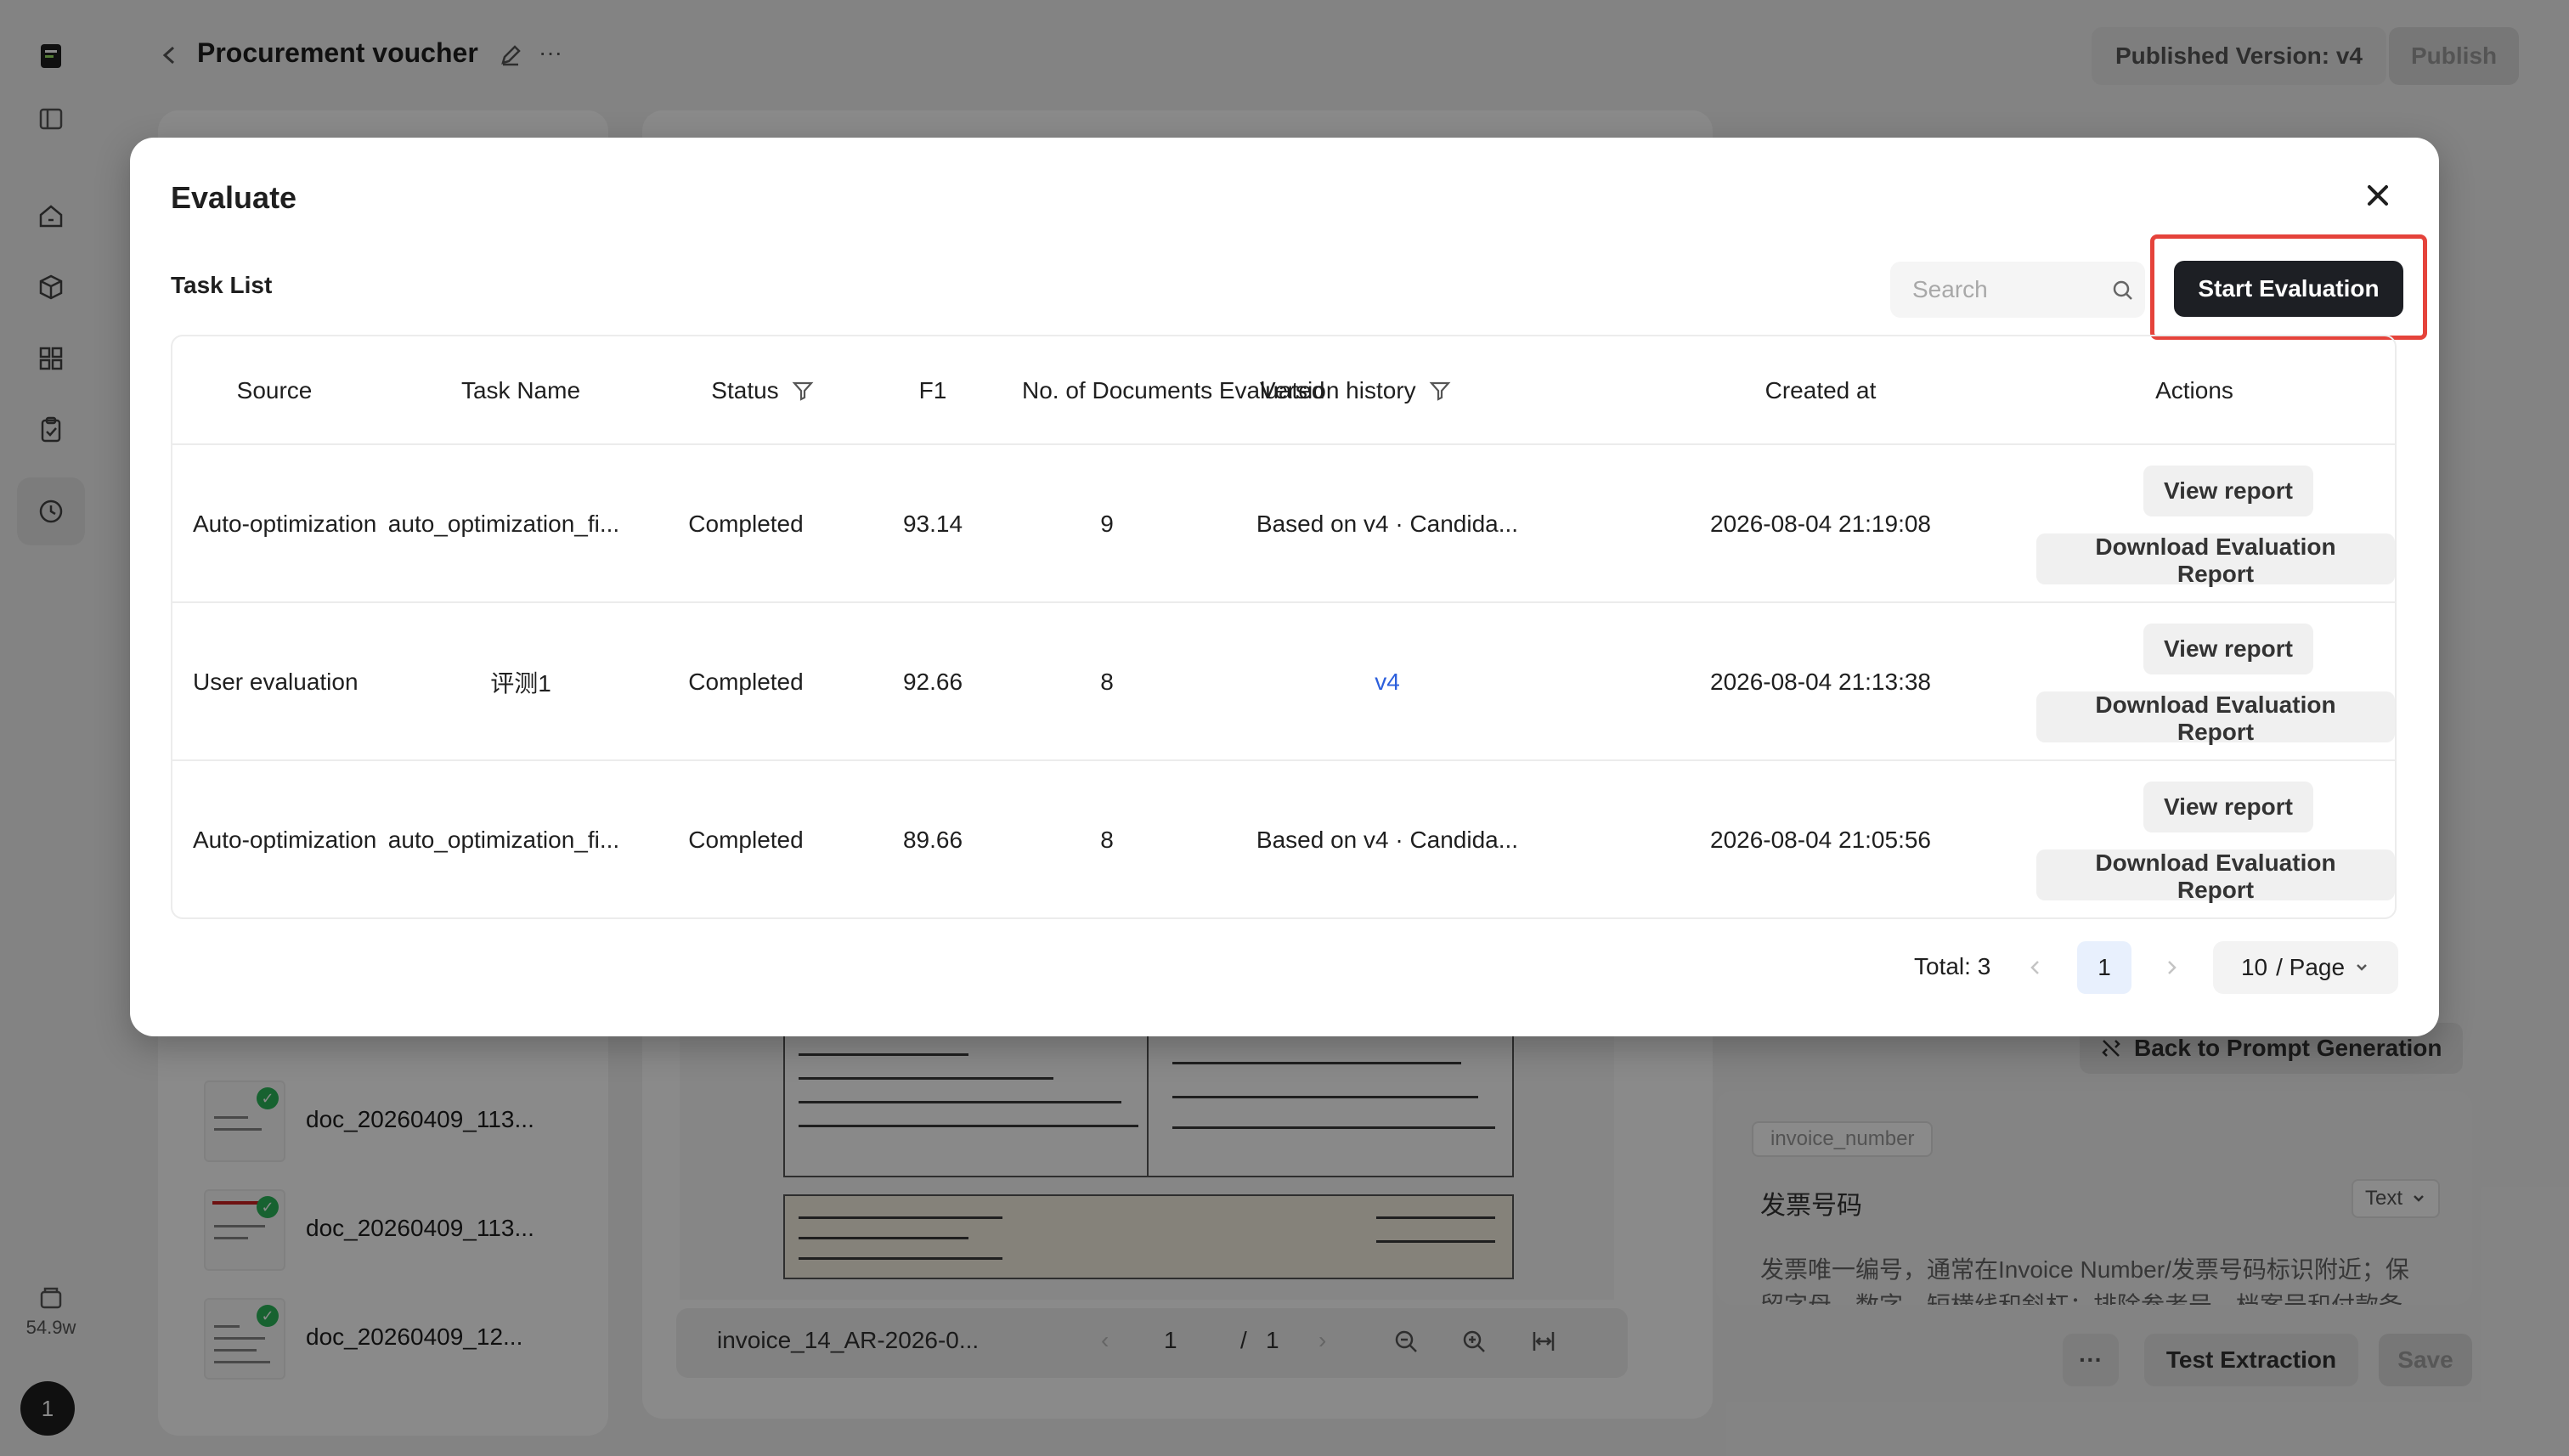  Describe the element at coordinates (521, 684) in the screenshot. I see `cell-task-name: 评测1` at that location.